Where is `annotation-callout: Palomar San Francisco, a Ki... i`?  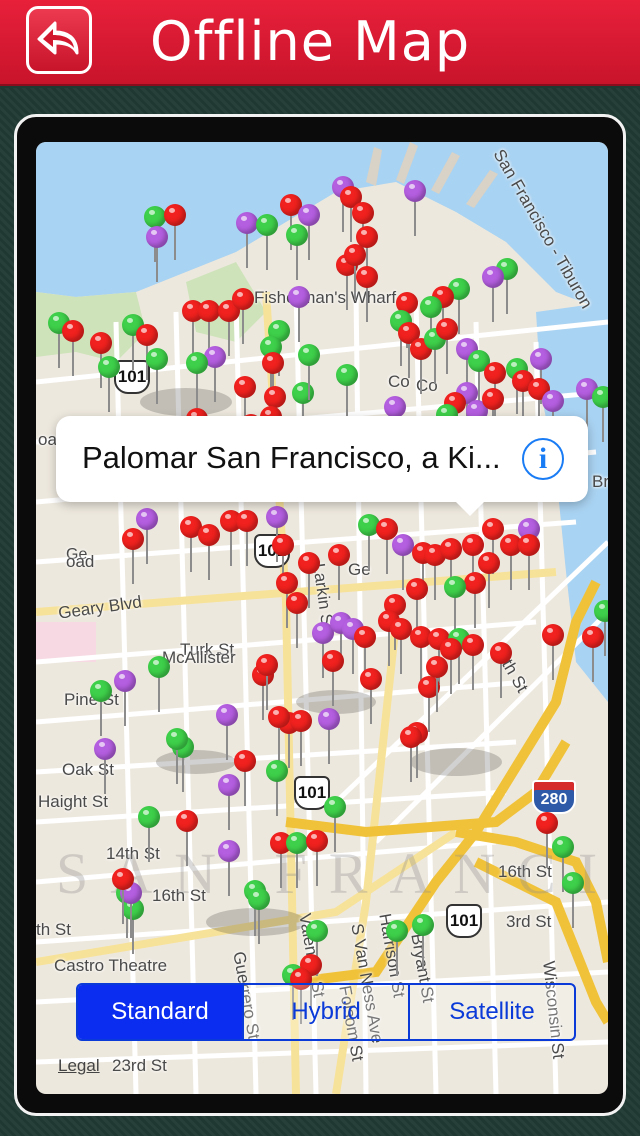
annotation-callout: Palomar San Francisco, a Ki... i is located at coordinates (322, 466).